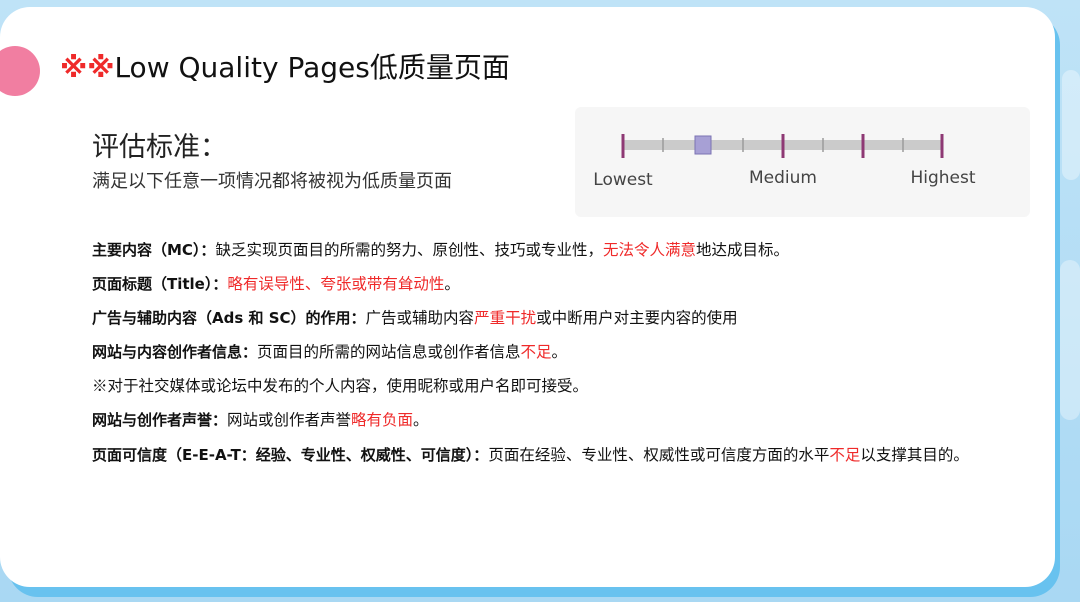 The height and width of the screenshot is (602, 1080). What do you see at coordinates (409, 250) in the screenshot?
I see `criteria-text: 缺乏实现页面目的所需的努力、原创性、技巧或专业性，` at bounding box center [409, 250].